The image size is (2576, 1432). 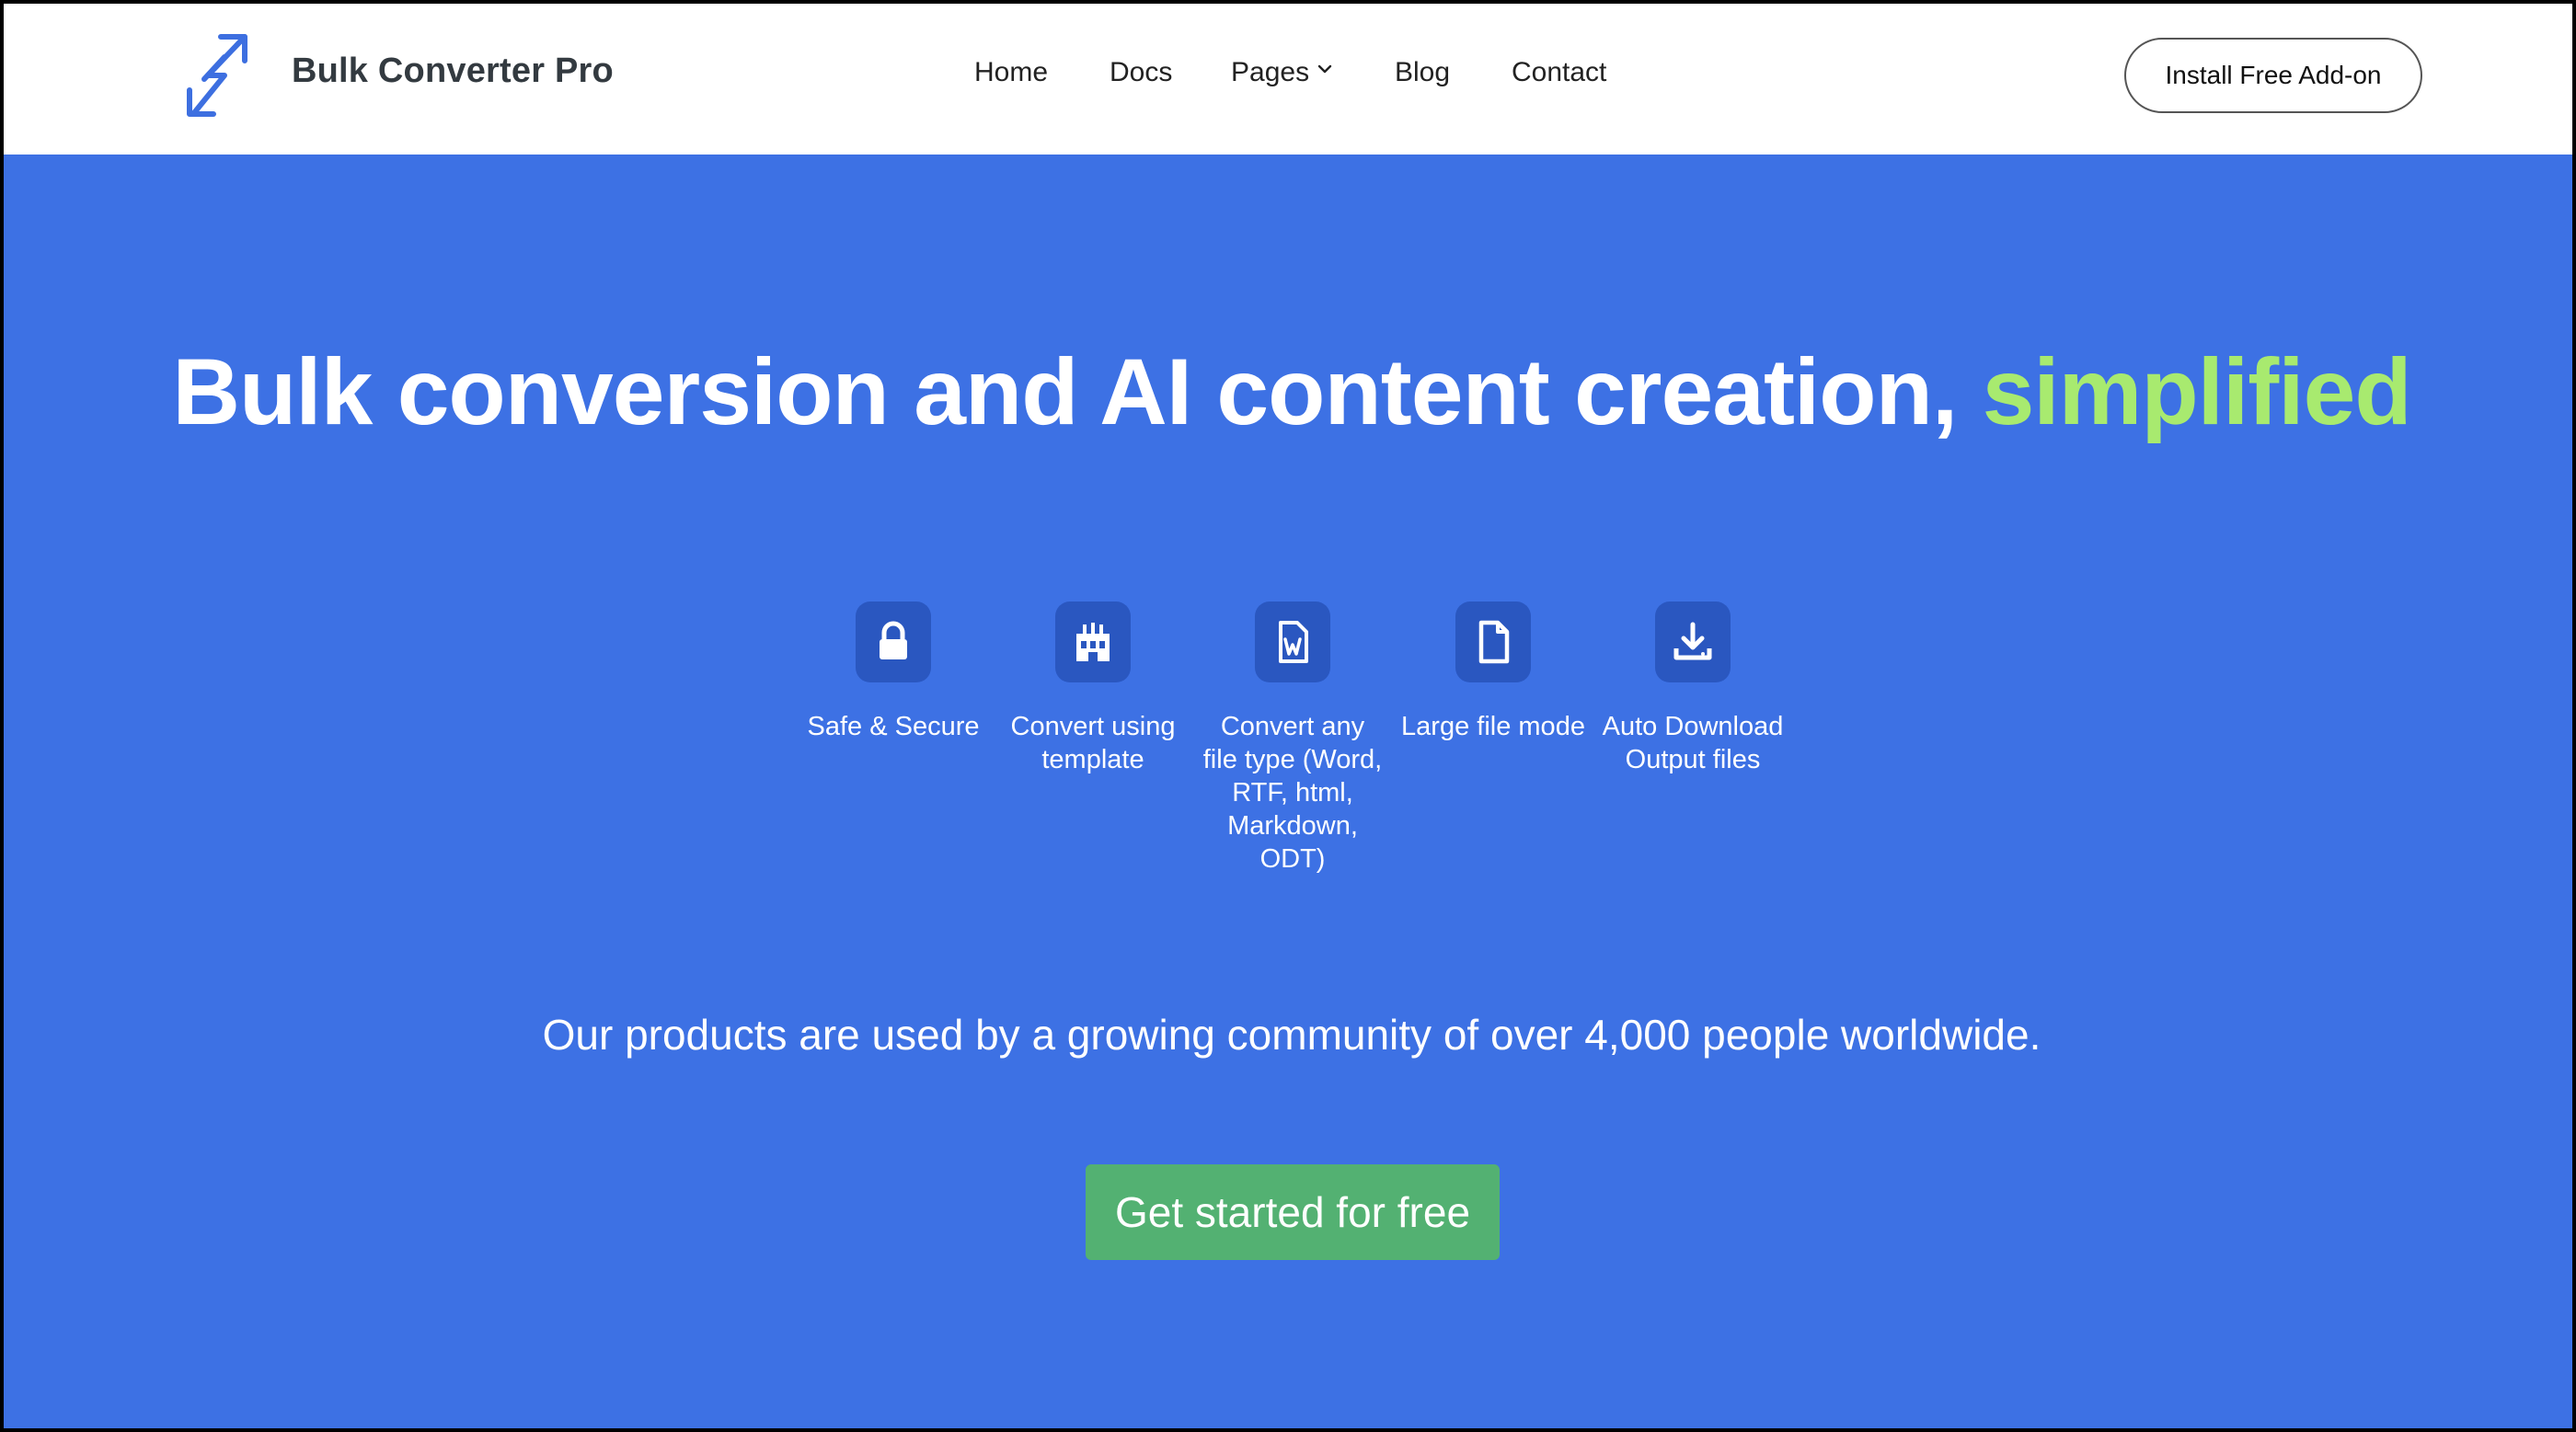 What do you see at coordinates (1292, 642) in the screenshot?
I see `word-document-icon` at bounding box center [1292, 642].